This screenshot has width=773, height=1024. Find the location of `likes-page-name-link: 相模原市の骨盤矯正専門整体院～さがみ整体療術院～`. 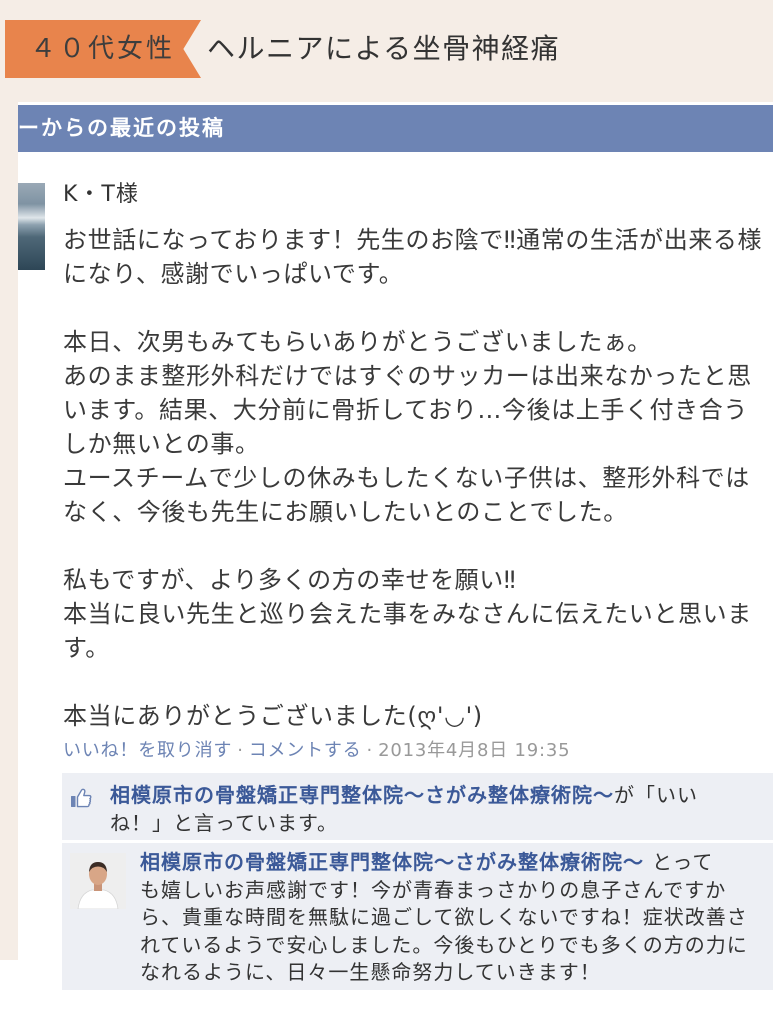

likes-page-name-link: 相模原市の骨盤矯正専門整体院～さがみ整体療術院～ is located at coordinates (362, 795).